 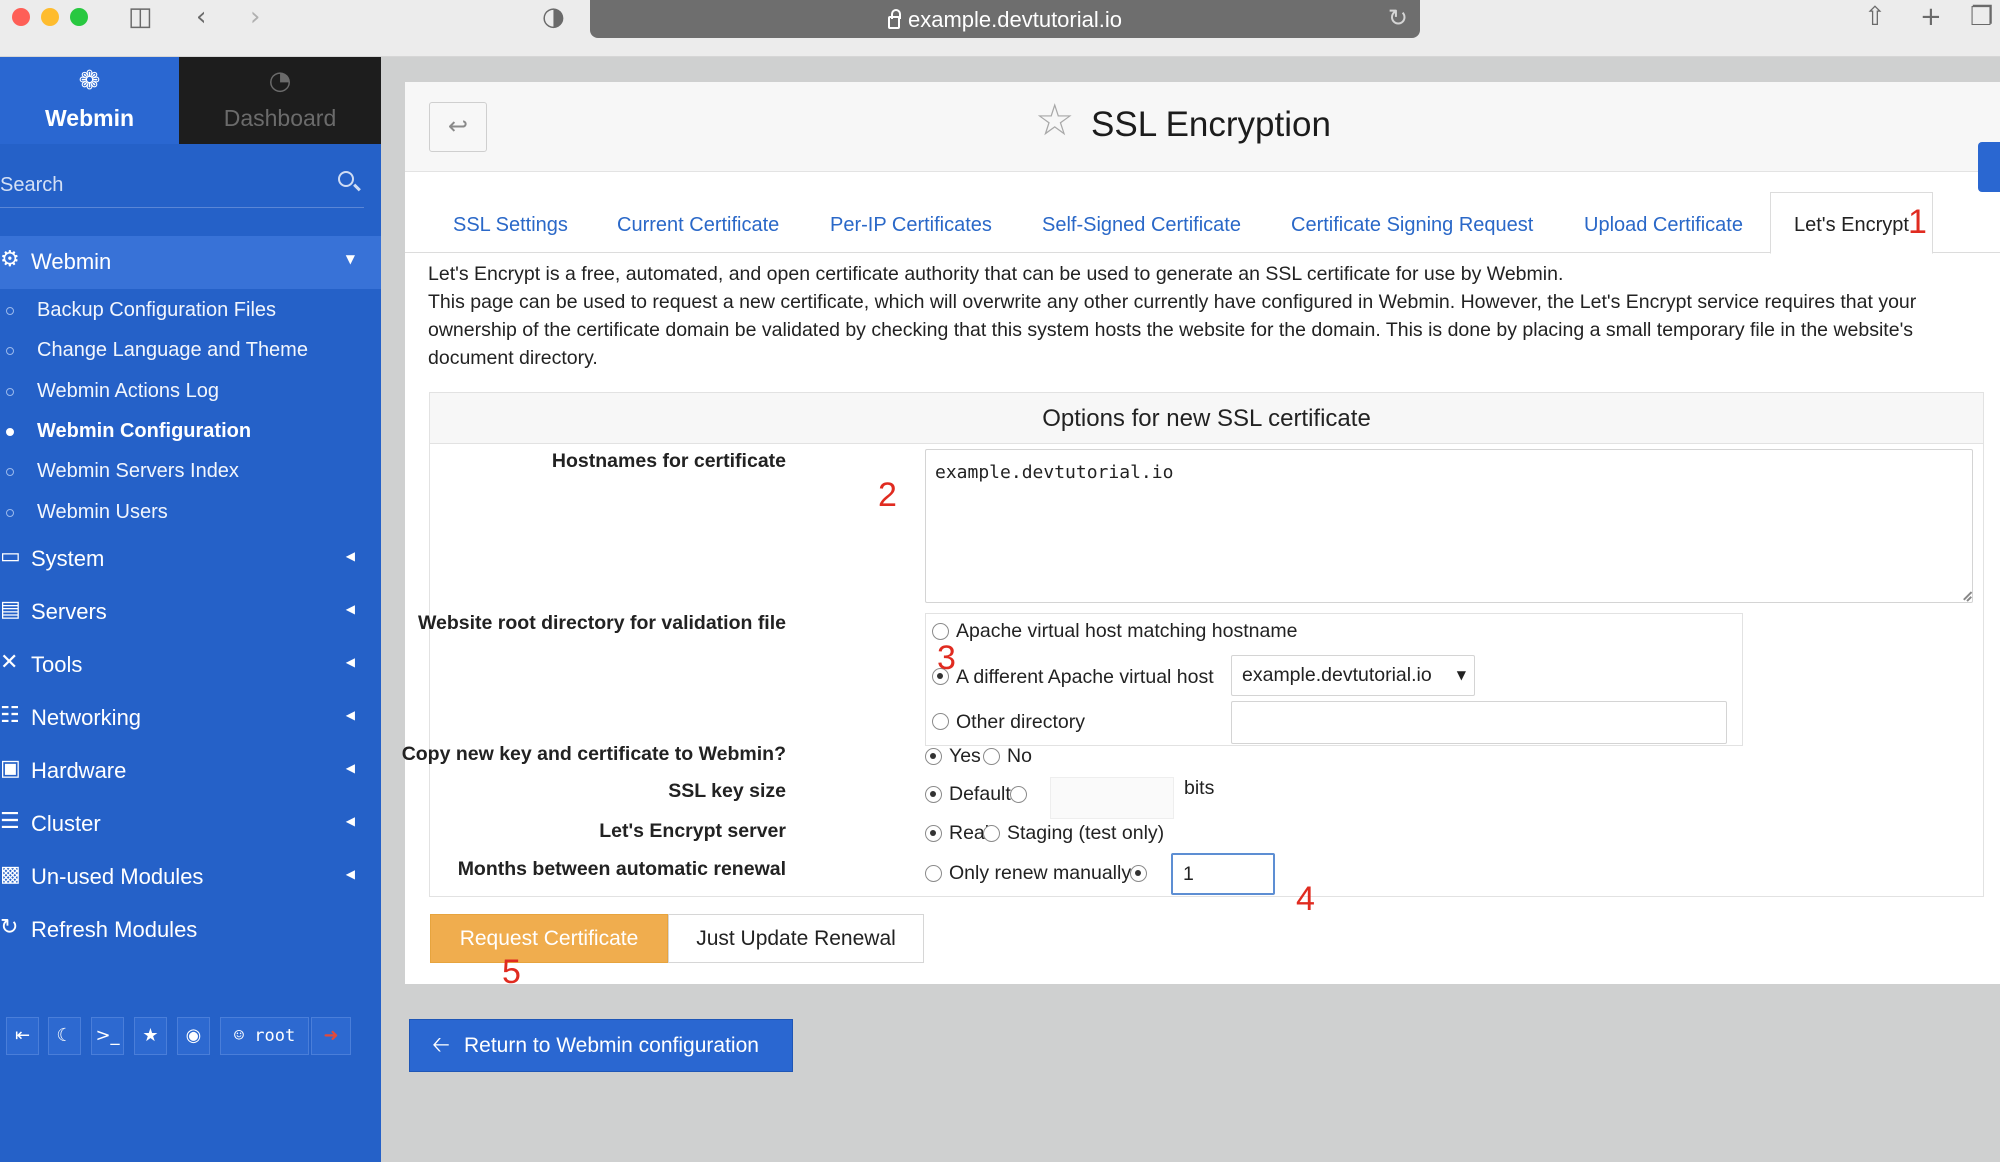 I want to click on sidebar-item-webmin-configuration: Webmin Configuration, so click(x=190, y=431).